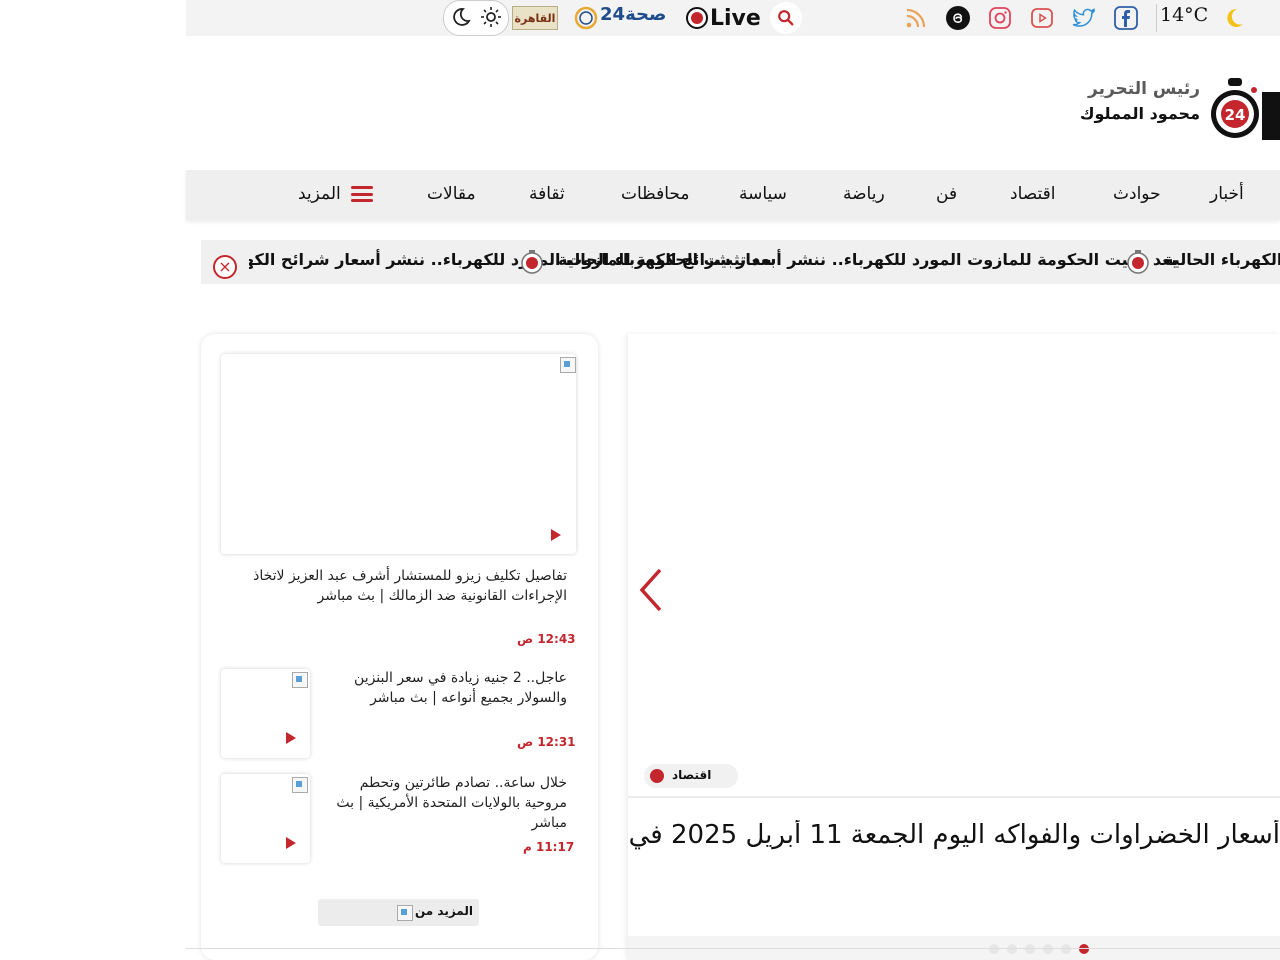  Describe the element at coordinates (763, 194) in the screenshot. I see `nav-item-politics: سياسة` at that location.